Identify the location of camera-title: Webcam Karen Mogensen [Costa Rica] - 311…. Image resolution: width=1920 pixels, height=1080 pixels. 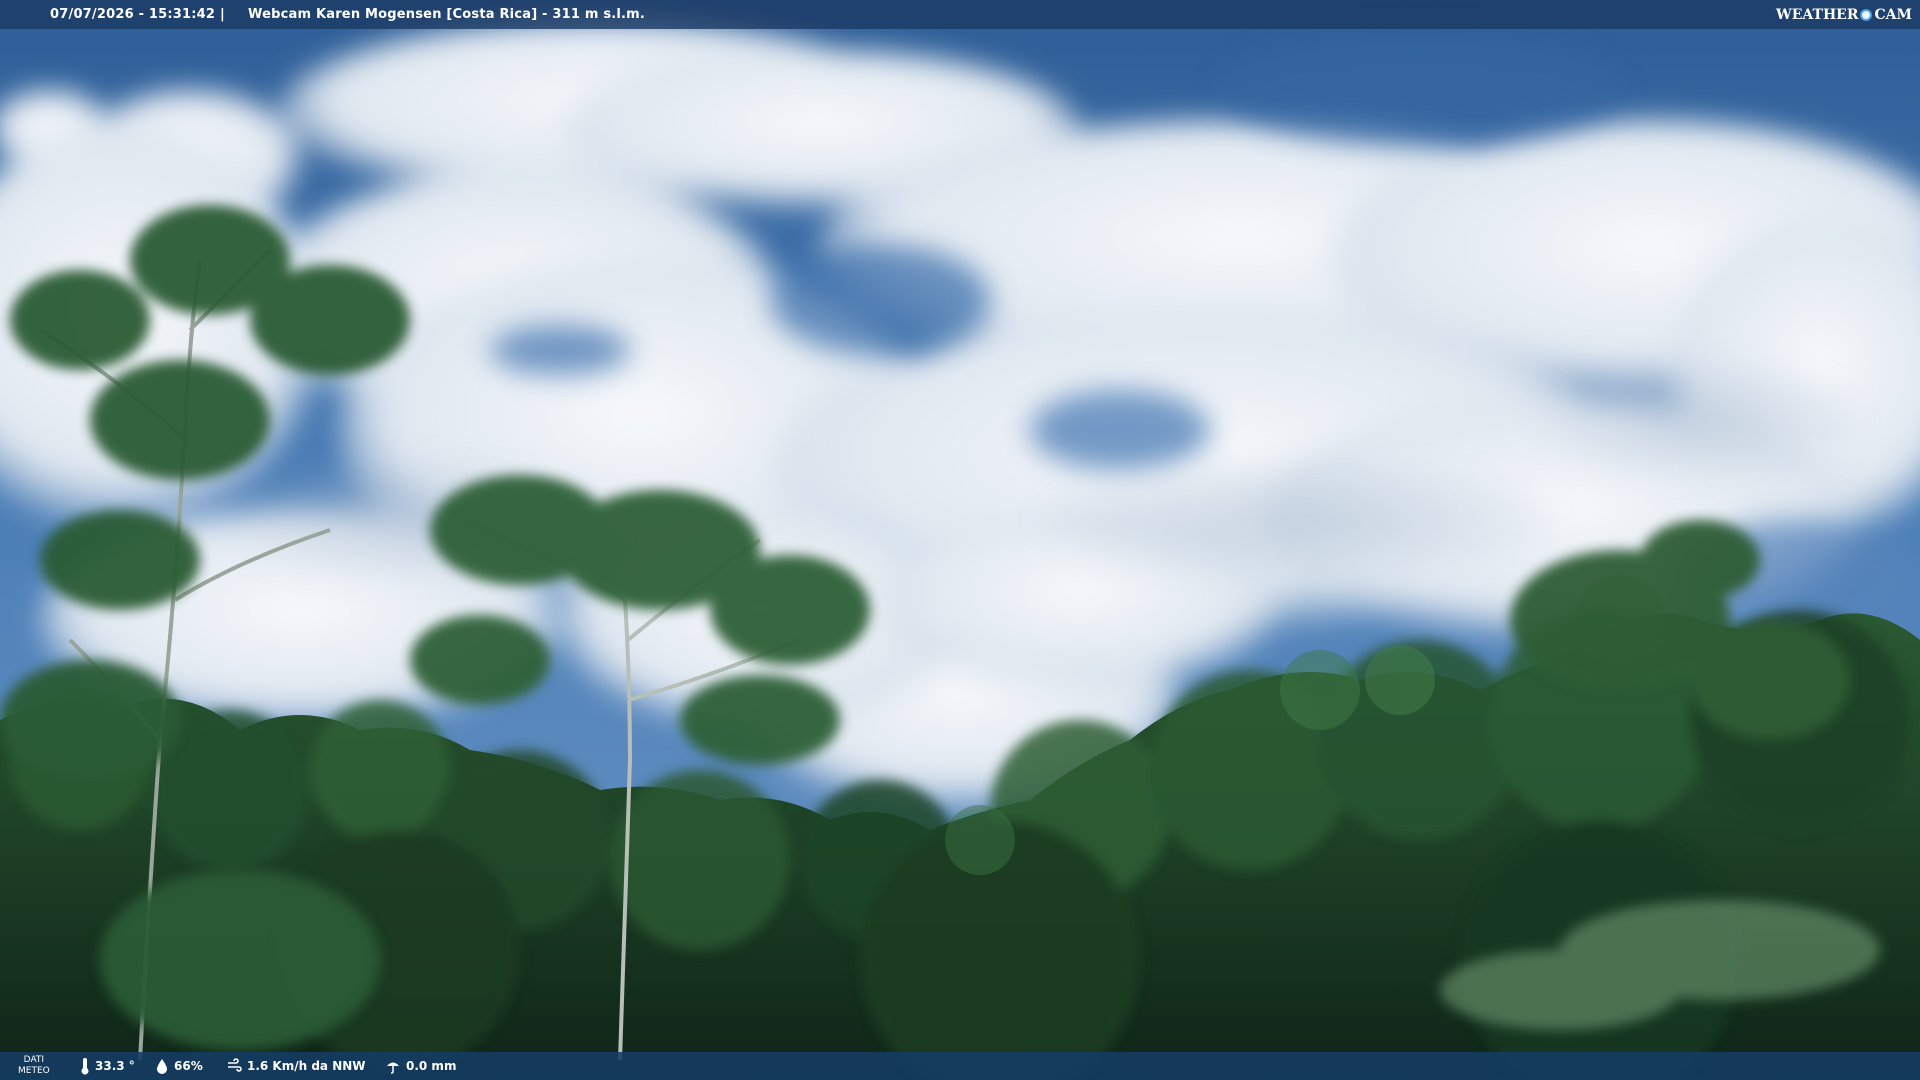
(447, 14).